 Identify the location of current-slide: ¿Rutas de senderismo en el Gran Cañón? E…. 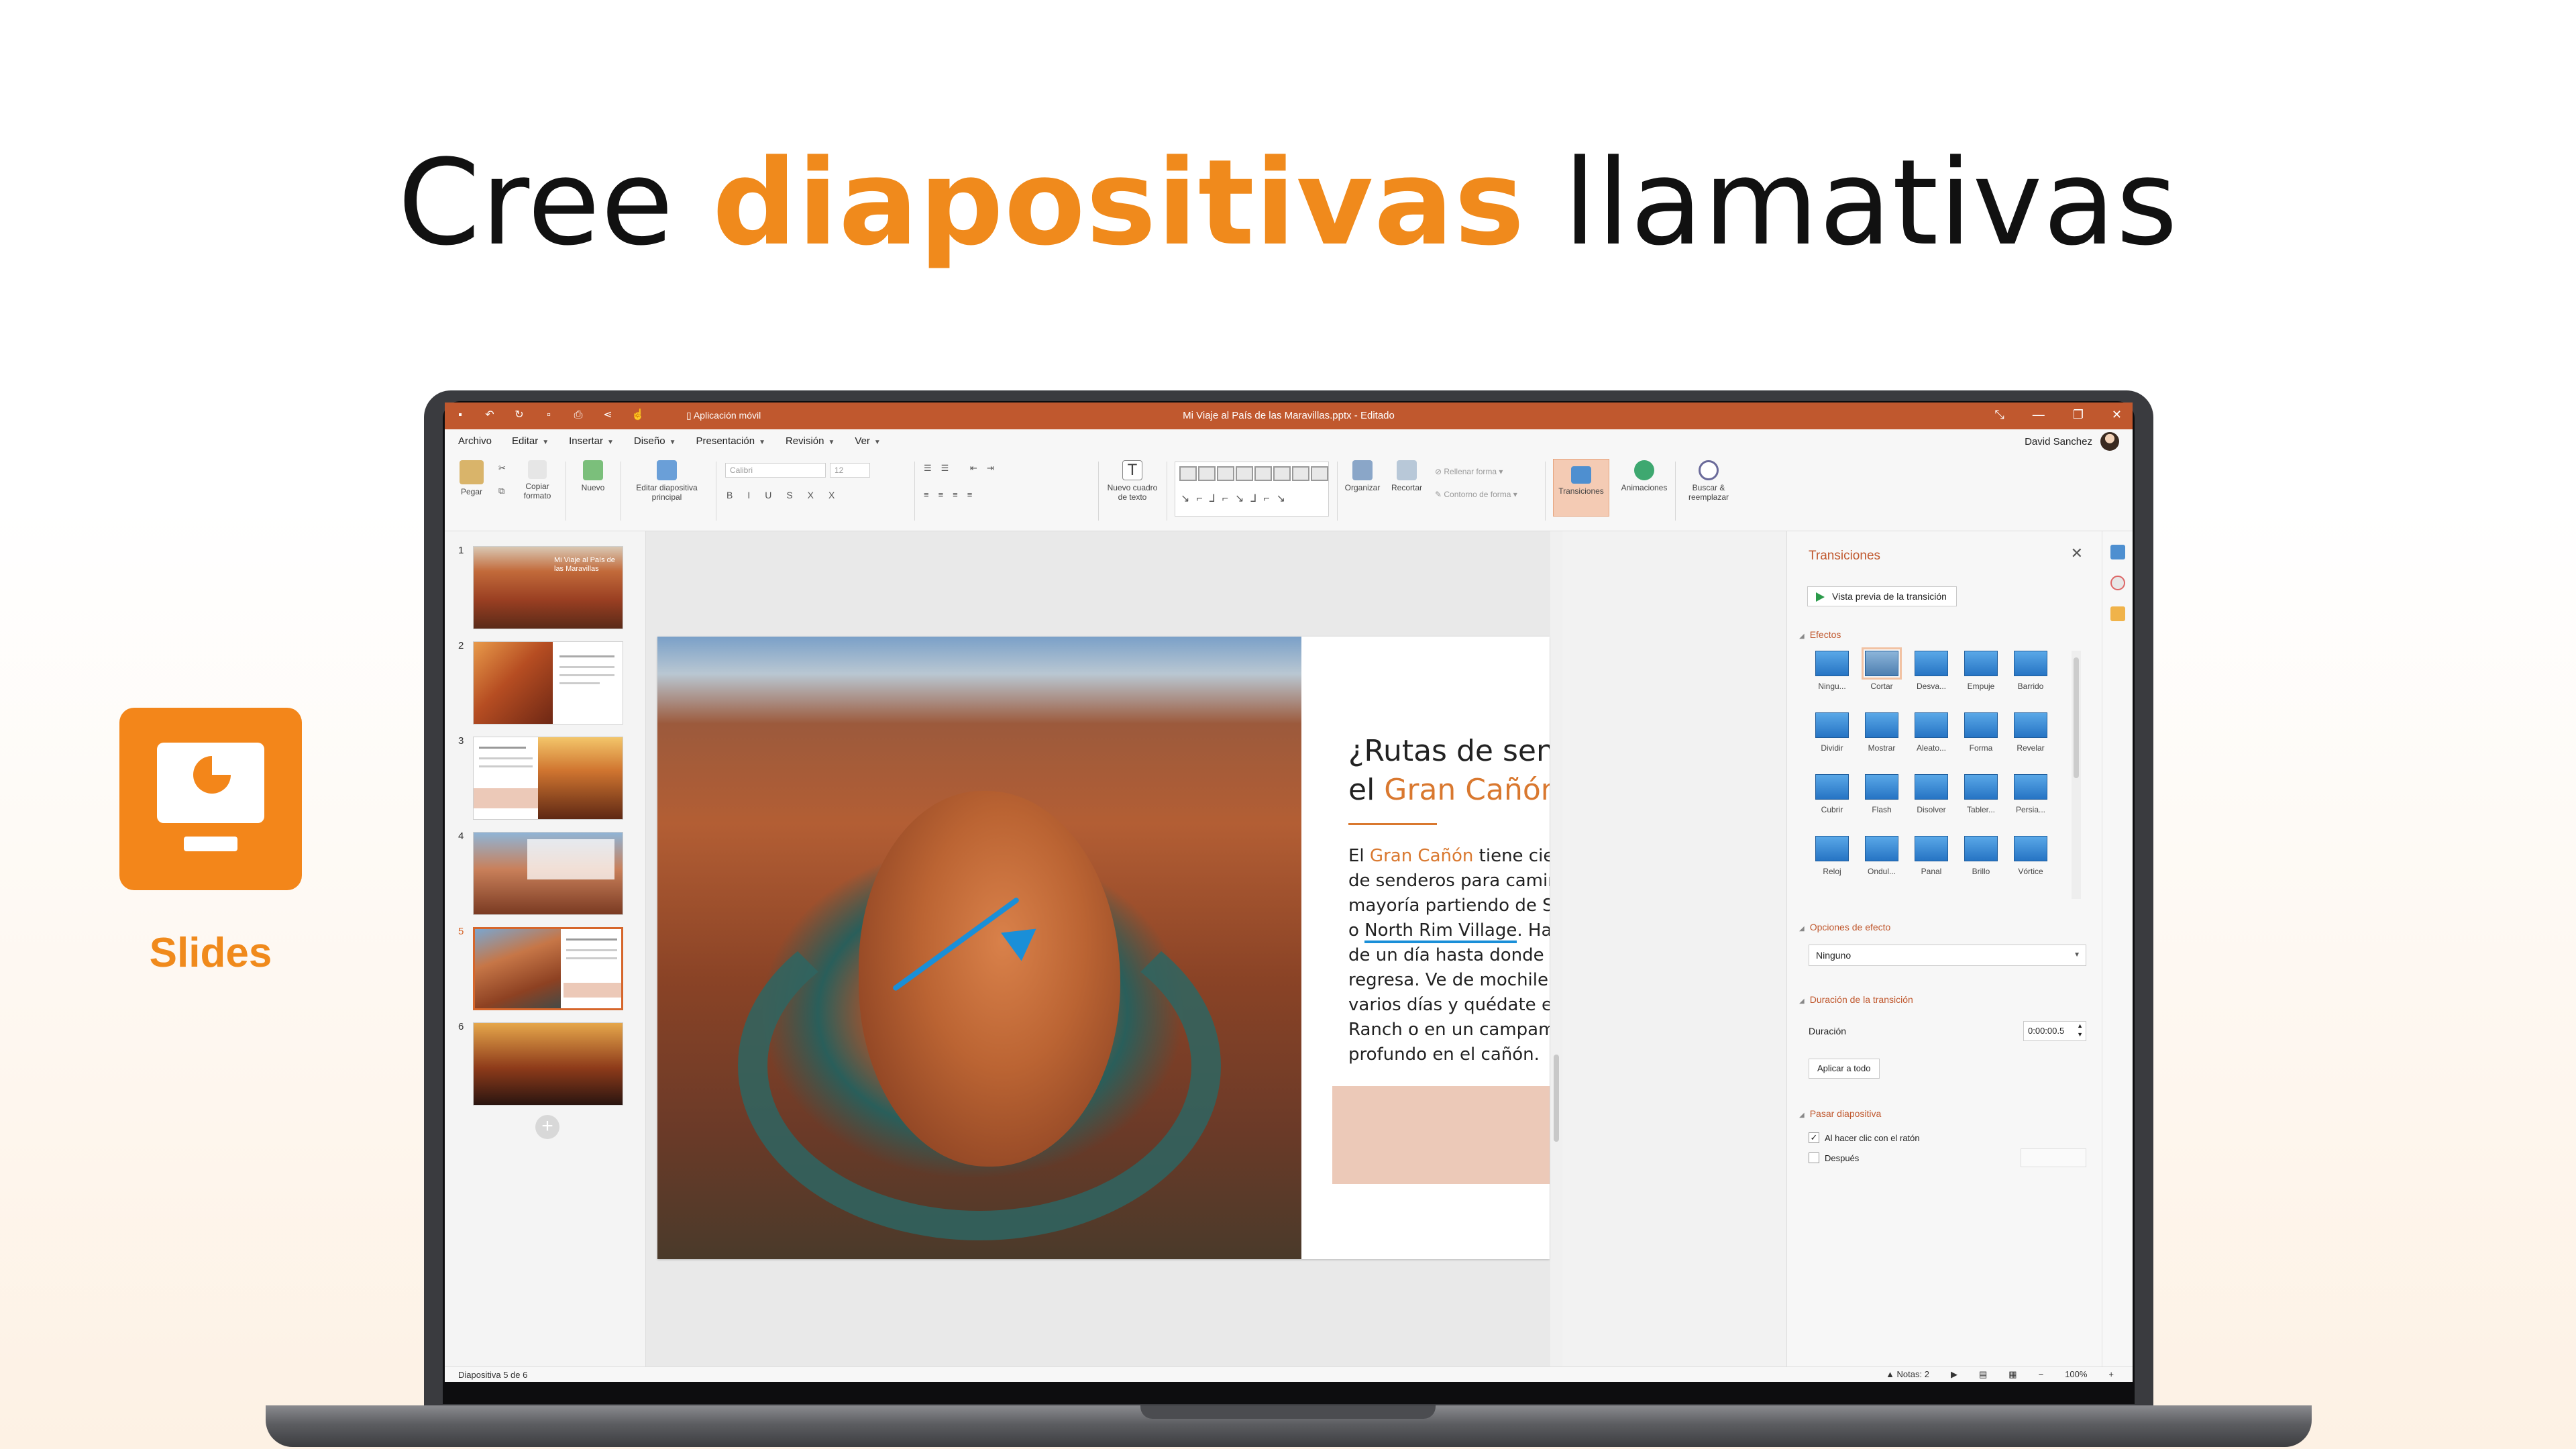
(1103, 948).